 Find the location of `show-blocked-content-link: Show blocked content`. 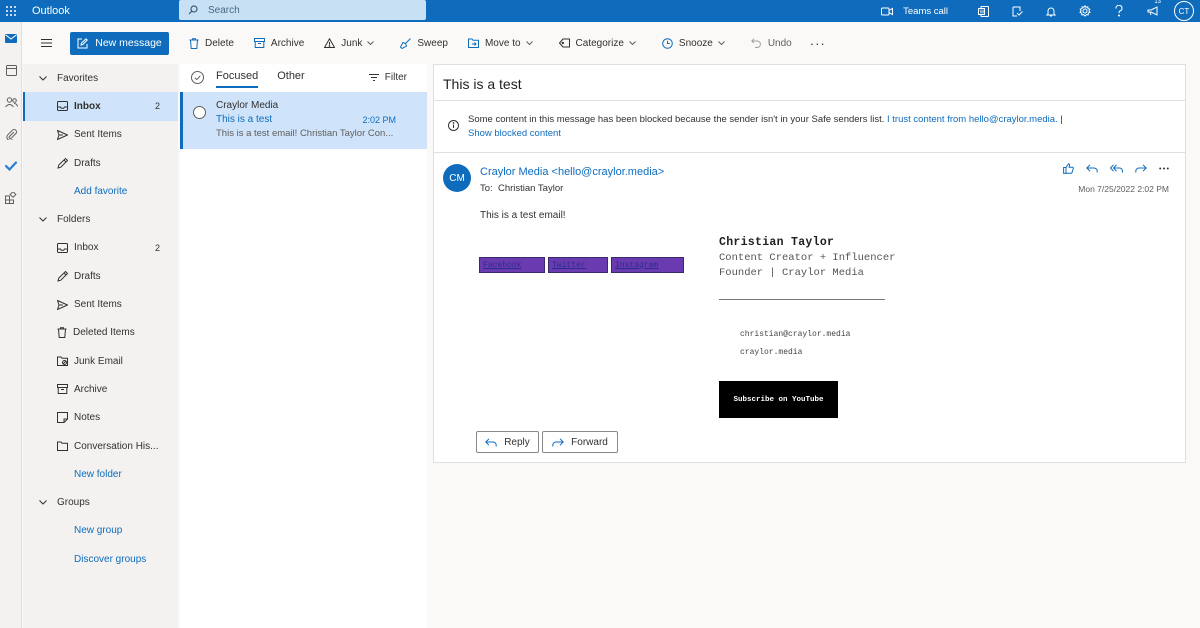

show-blocked-content-link: Show blocked content is located at coordinates (514, 133).